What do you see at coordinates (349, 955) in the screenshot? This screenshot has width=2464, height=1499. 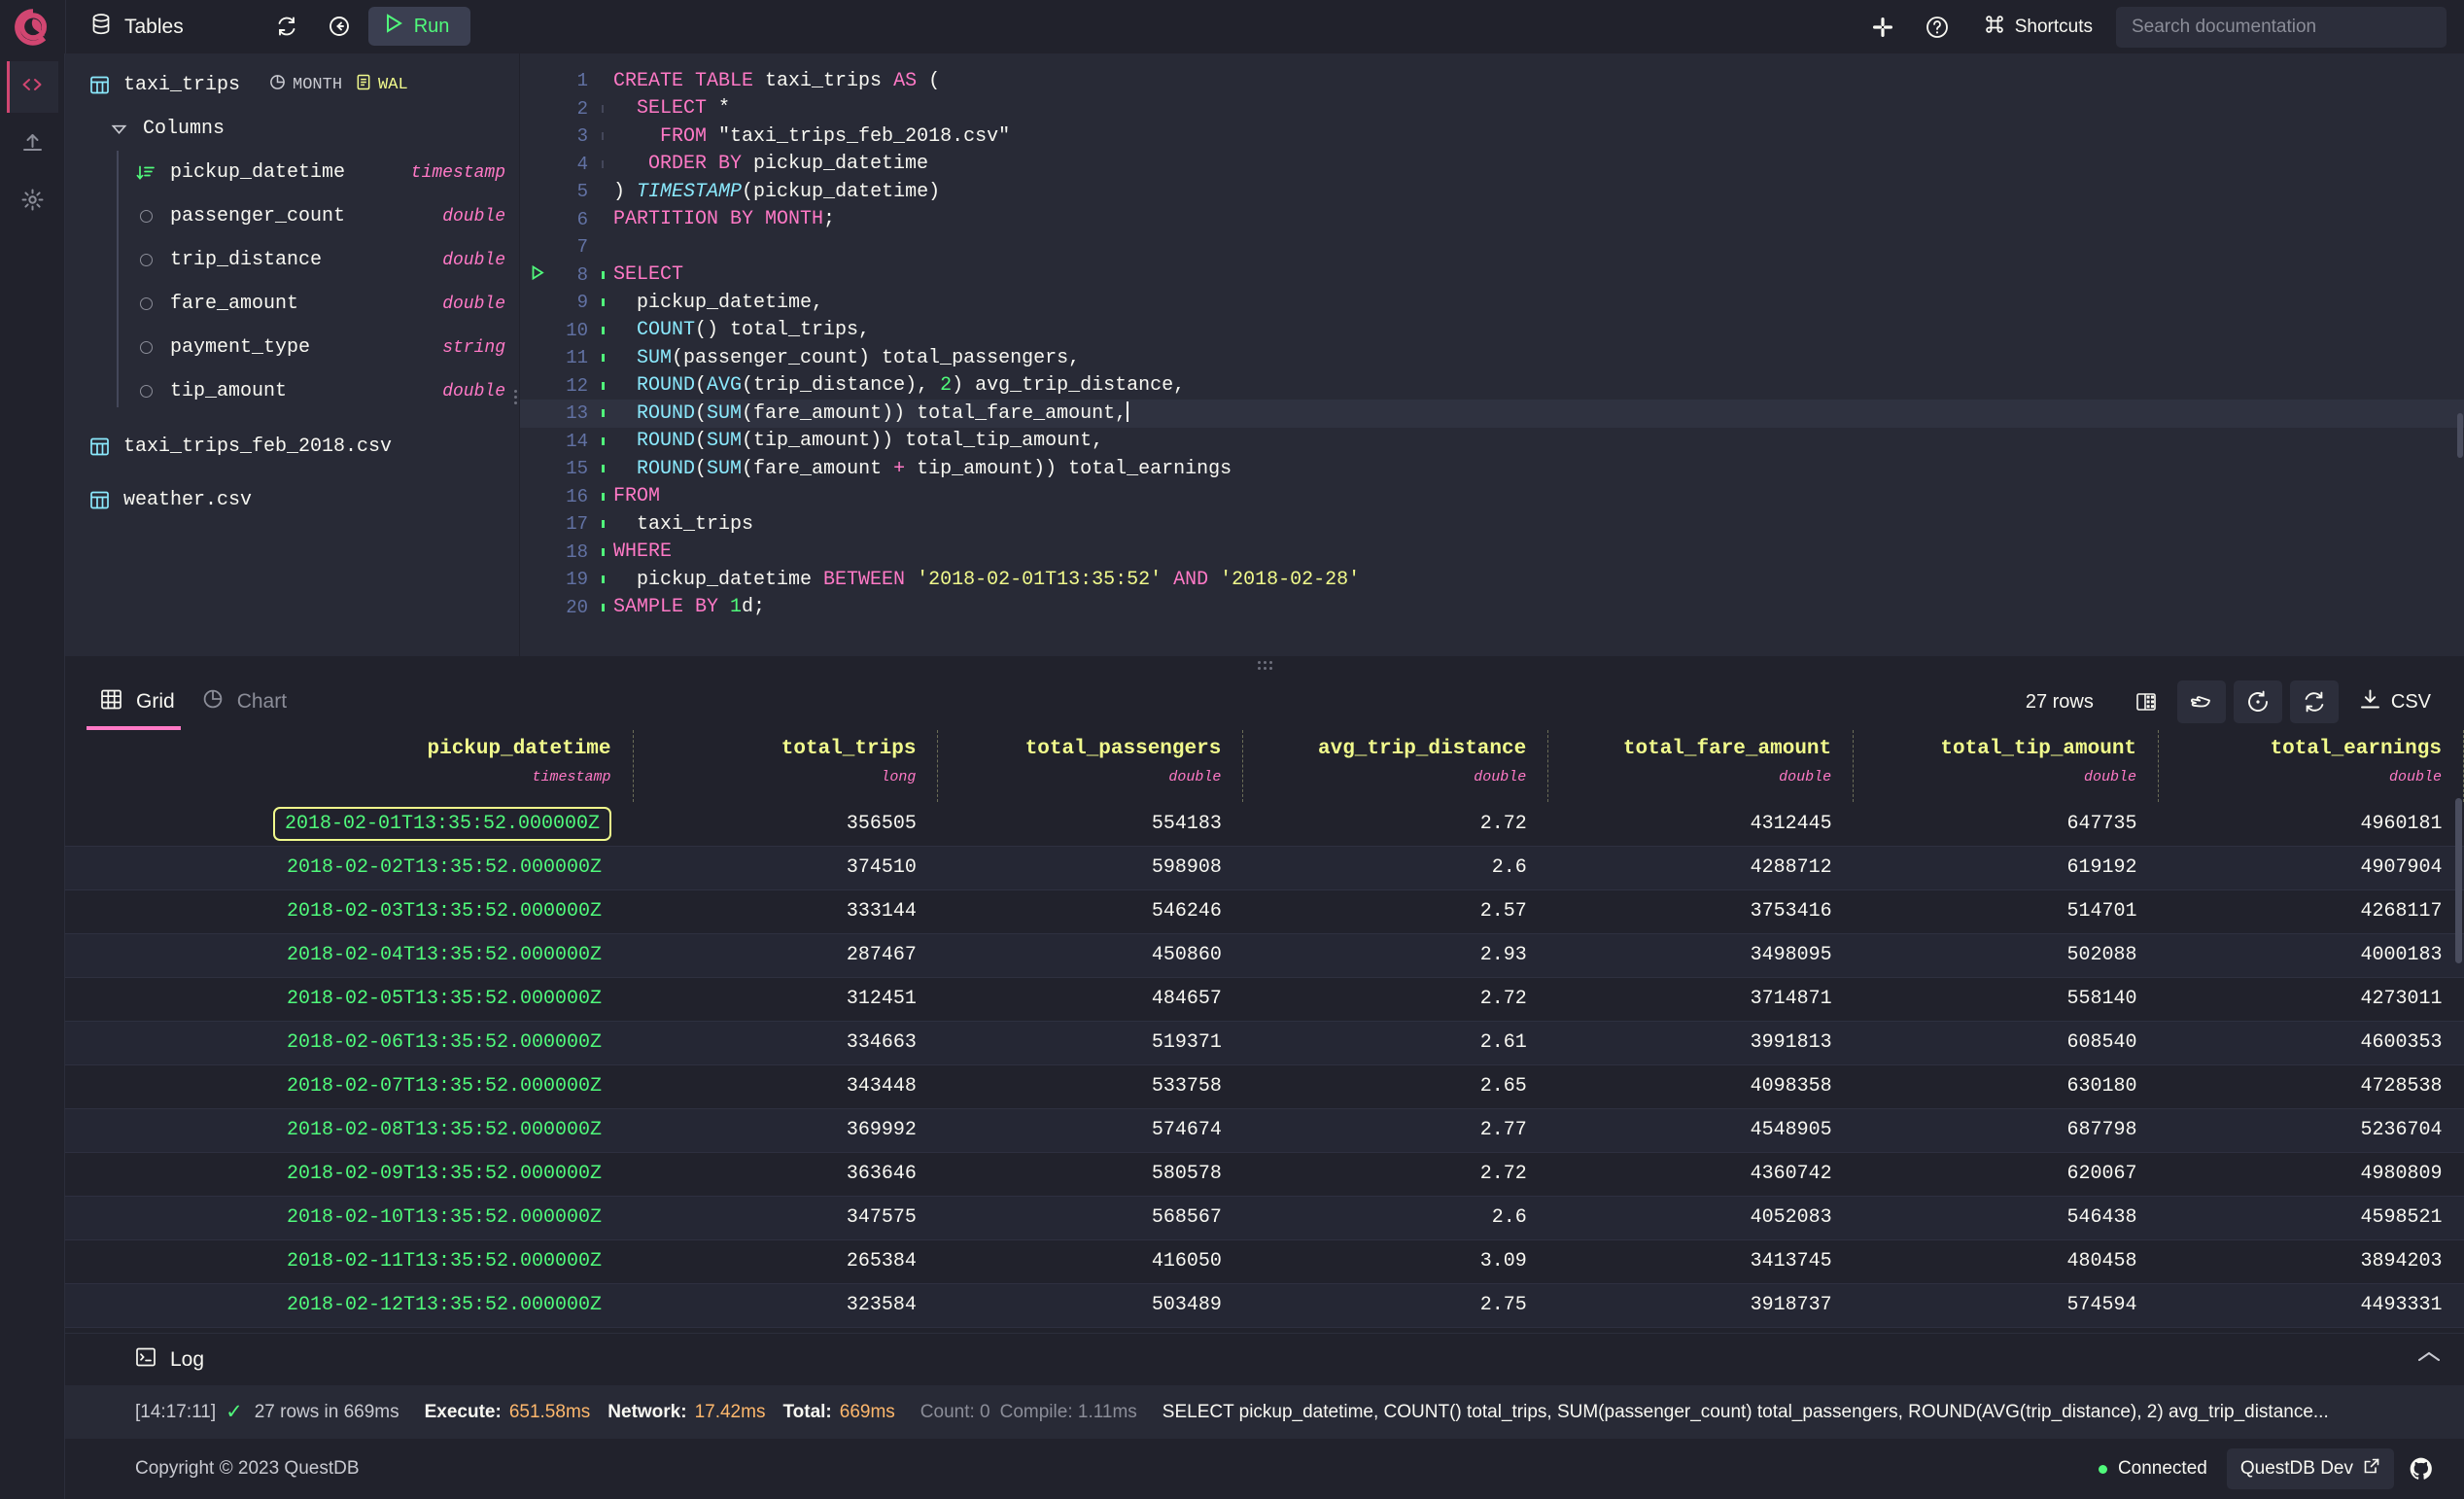 I see `timestamp-cell: 2018-02-04T13:35:52.000000Z` at bounding box center [349, 955].